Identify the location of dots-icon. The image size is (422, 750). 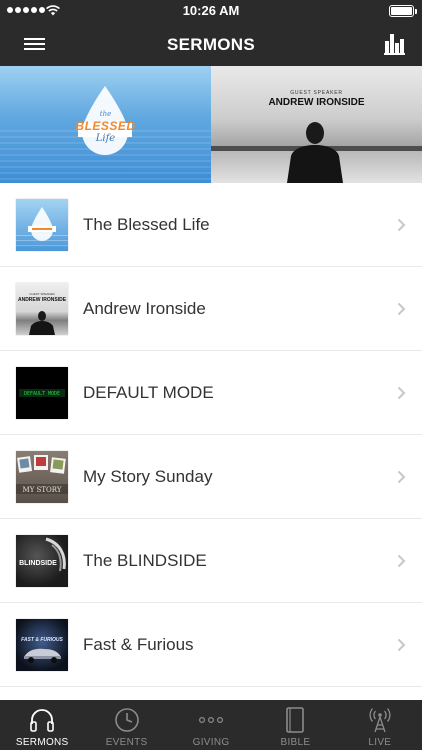
(211, 720).